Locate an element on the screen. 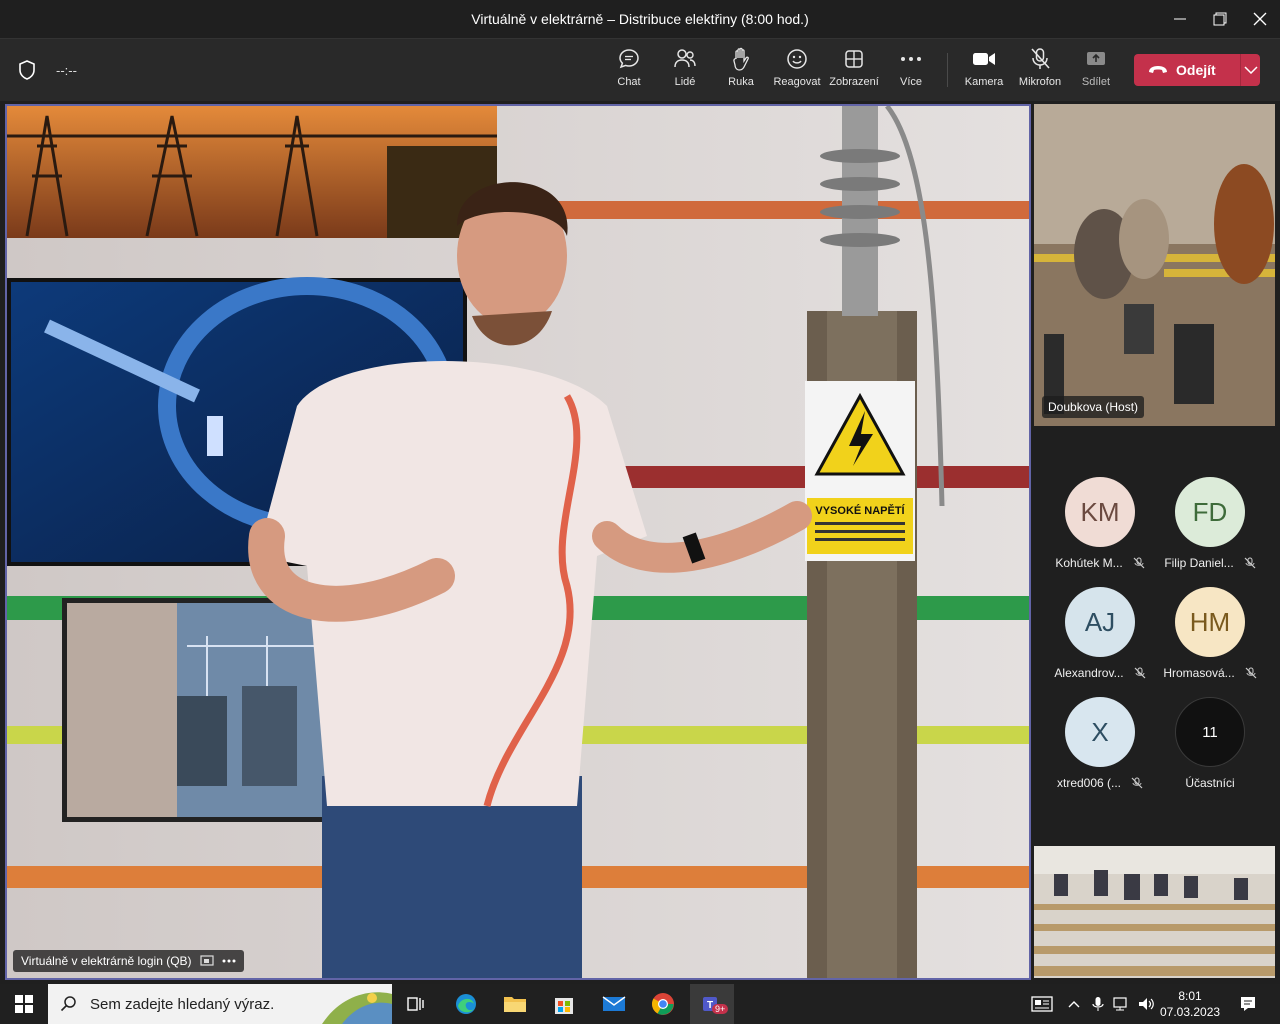 Image resolution: width=1280 pixels, height=1024 pixels. avatar: X is located at coordinates (1100, 732).